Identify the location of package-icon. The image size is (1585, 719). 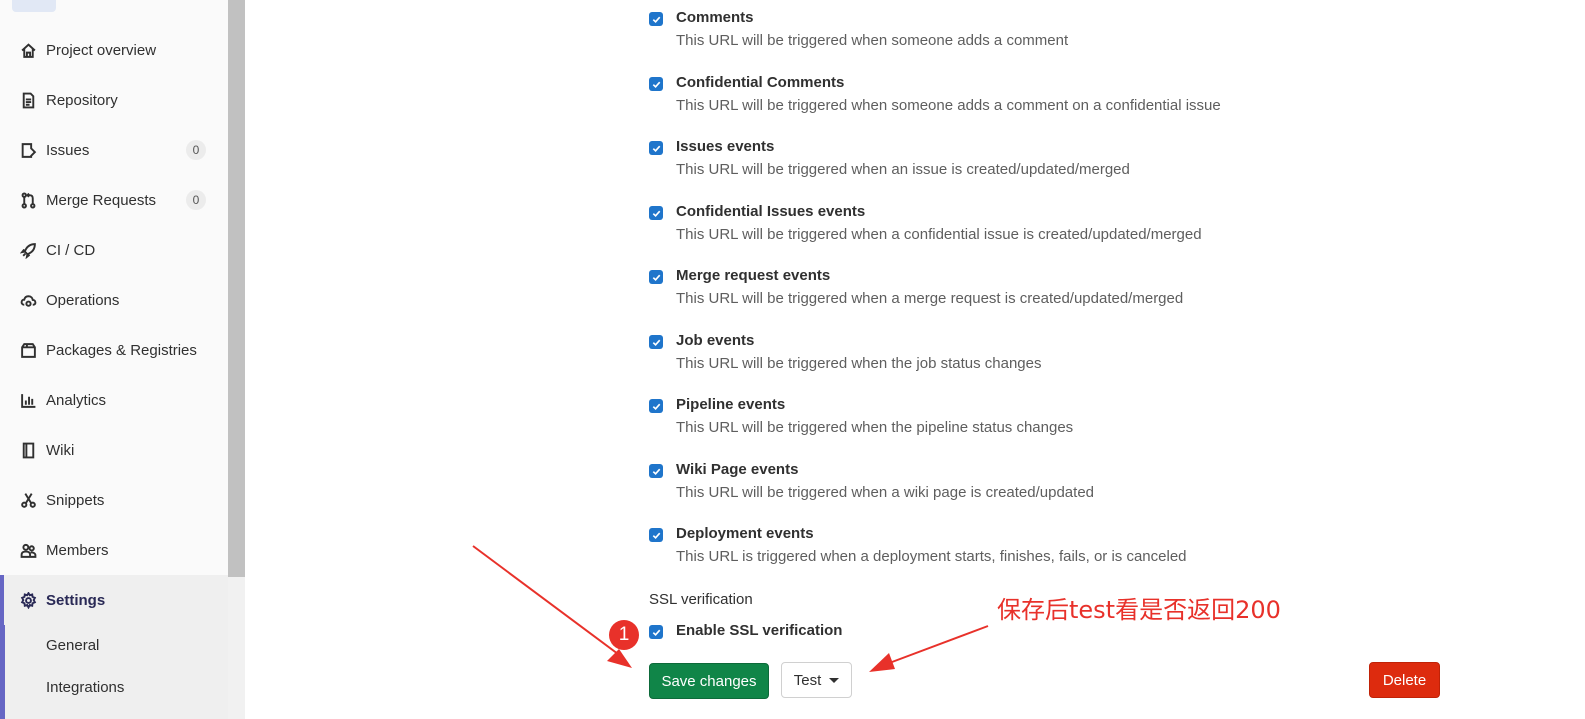
(28, 350).